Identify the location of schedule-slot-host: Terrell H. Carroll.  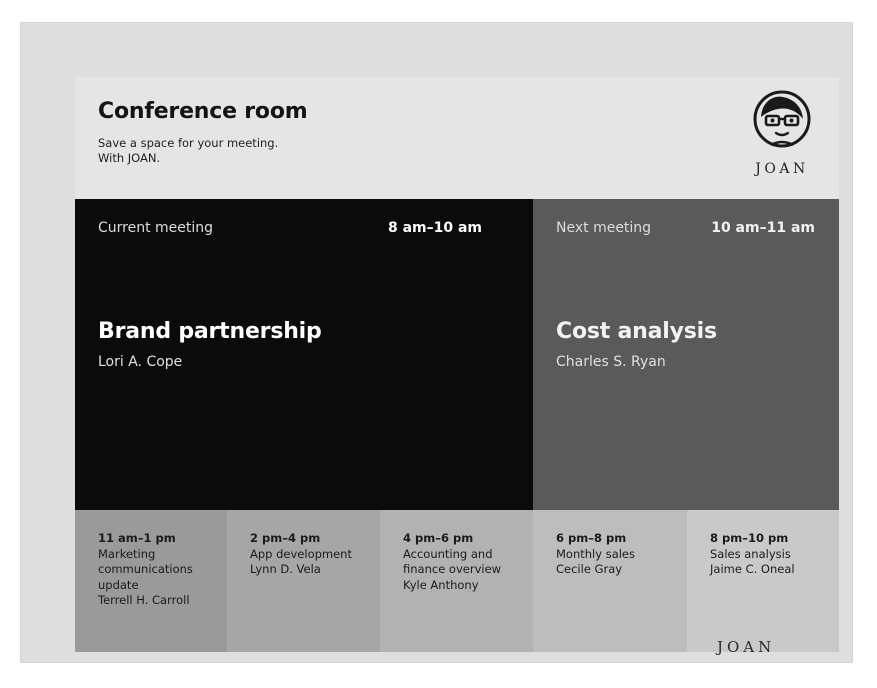
(144, 600).